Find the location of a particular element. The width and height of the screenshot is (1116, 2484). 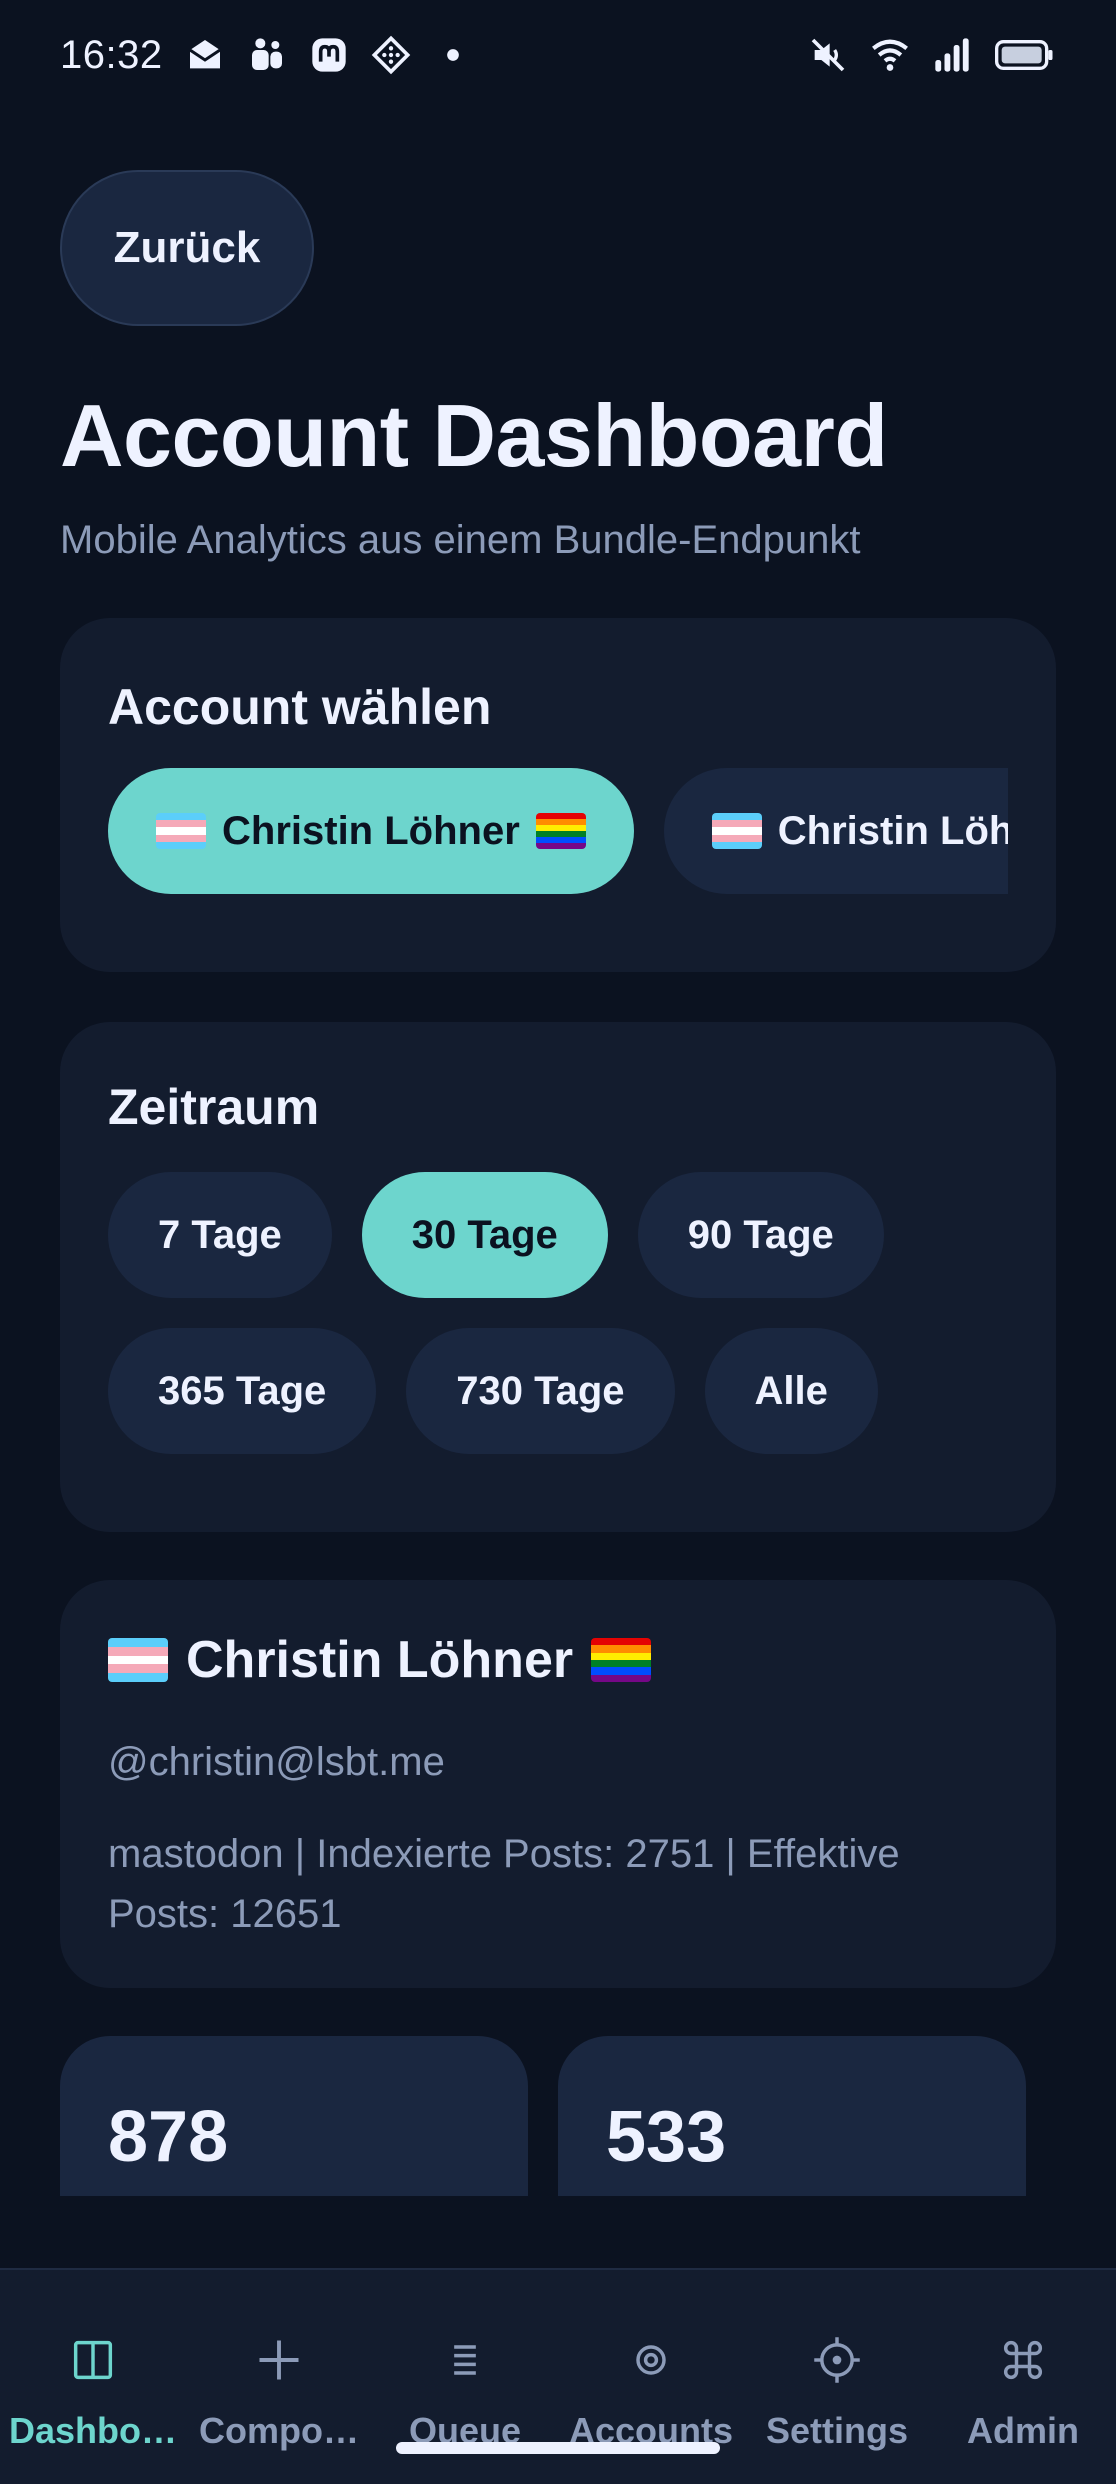

back-button: Zurück is located at coordinates (187, 248).